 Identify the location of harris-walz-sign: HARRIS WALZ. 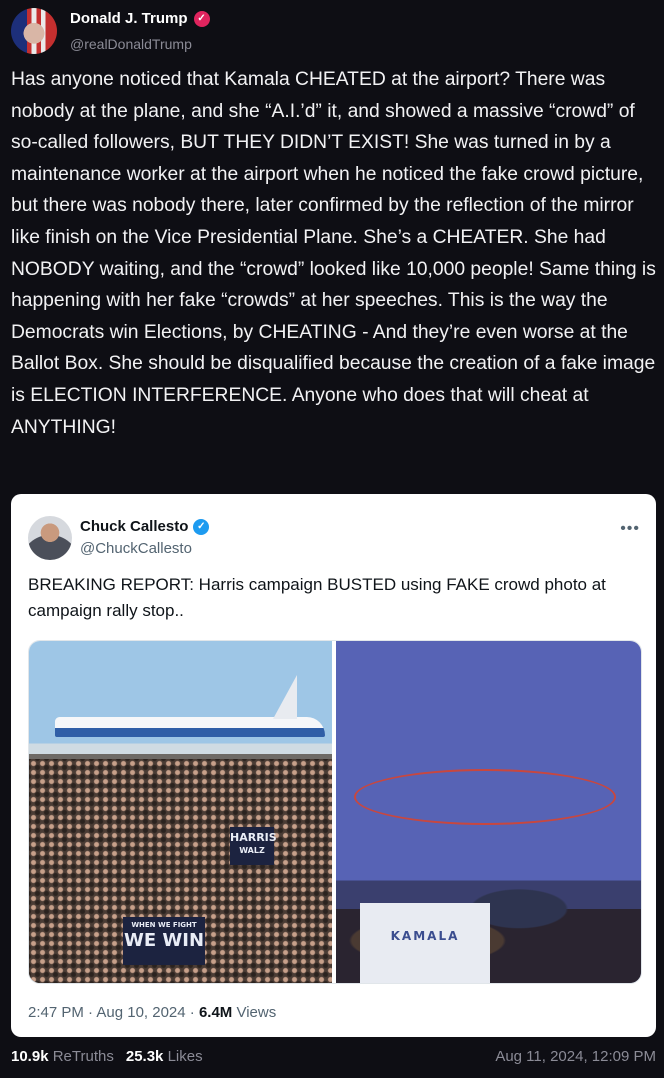
(253, 846).